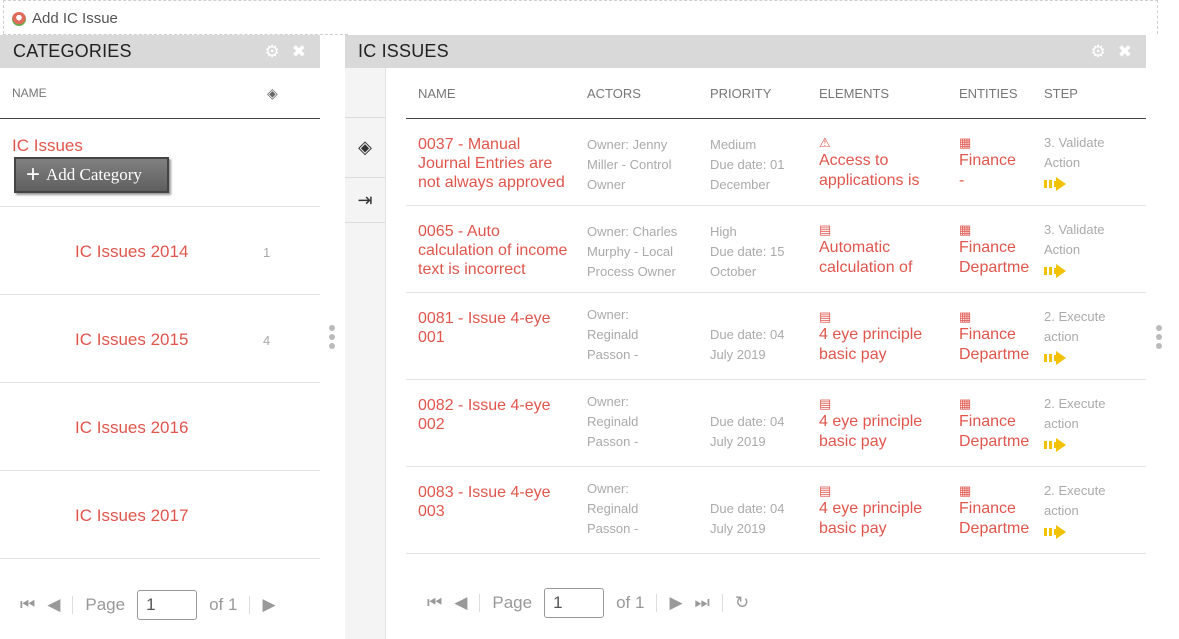  Describe the element at coordinates (869, 180) in the screenshot. I see `cell-line: applications is` at that location.